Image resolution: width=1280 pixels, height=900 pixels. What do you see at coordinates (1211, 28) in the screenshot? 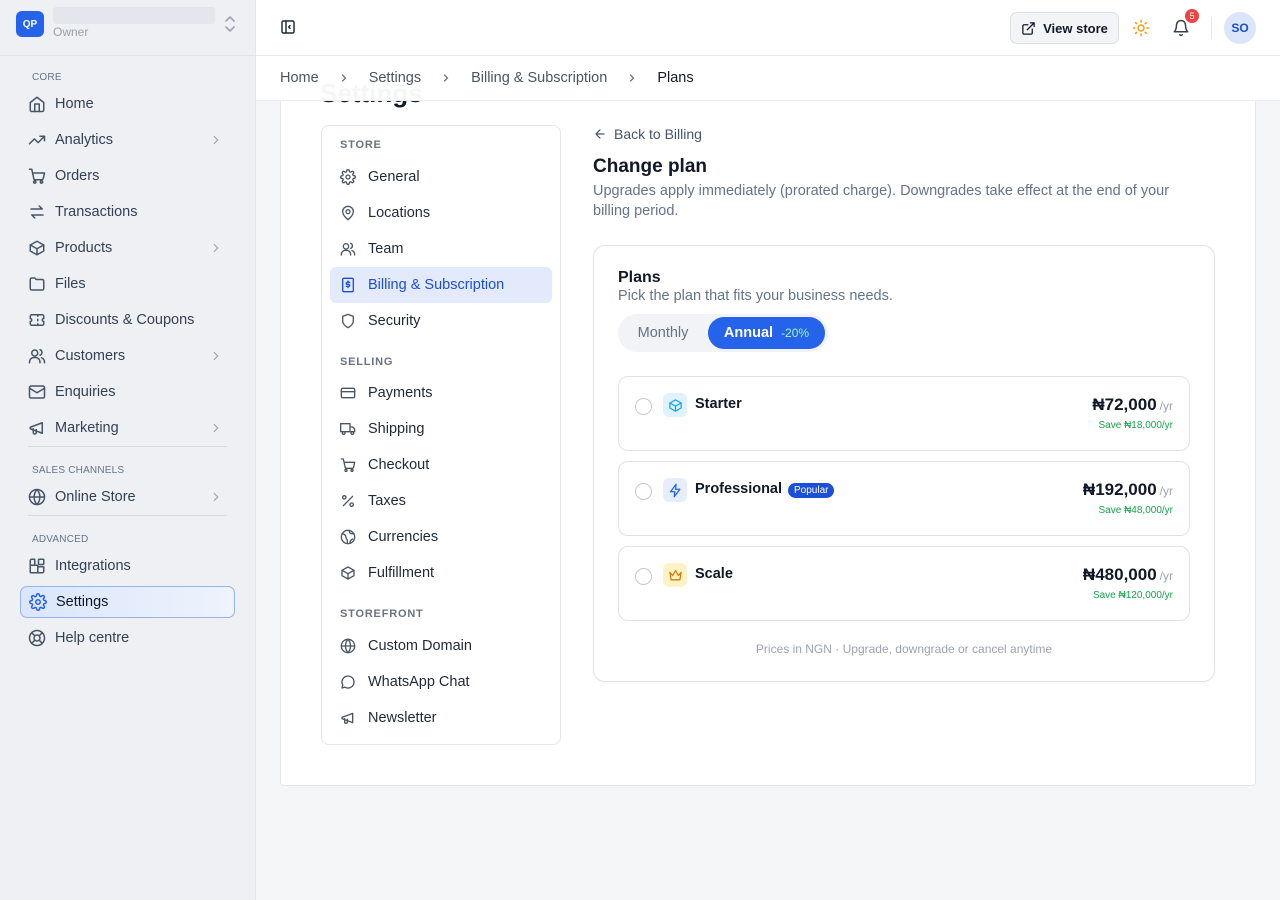
I see `topbar-divider` at bounding box center [1211, 28].